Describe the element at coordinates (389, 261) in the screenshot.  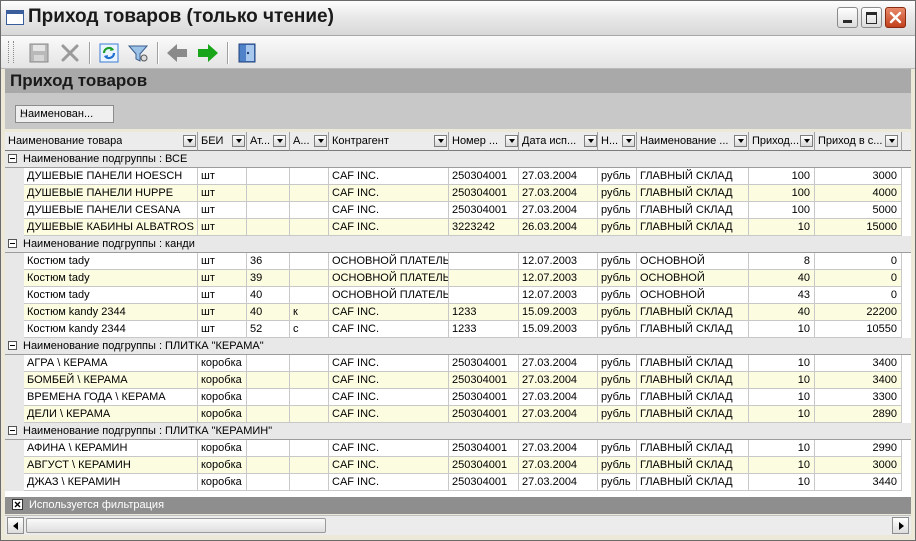
I see `table-cell: ОСНОВНОЙ ПЛАТЕЛЬ` at that location.